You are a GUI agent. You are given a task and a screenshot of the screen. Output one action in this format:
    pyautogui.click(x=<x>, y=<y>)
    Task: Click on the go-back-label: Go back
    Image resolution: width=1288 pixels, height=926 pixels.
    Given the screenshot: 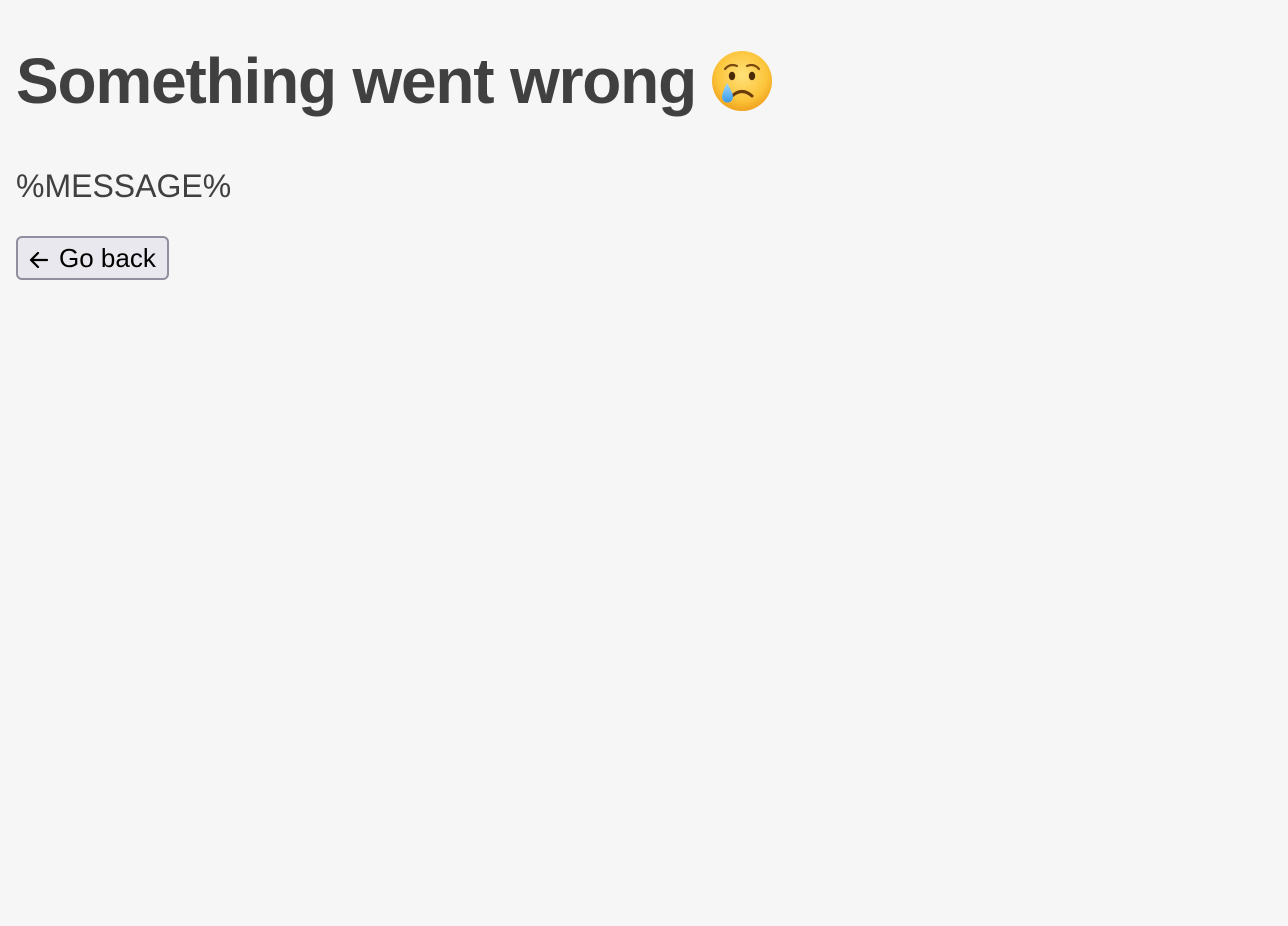 What is the action you would take?
    pyautogui.click(x=107, y=257)
    